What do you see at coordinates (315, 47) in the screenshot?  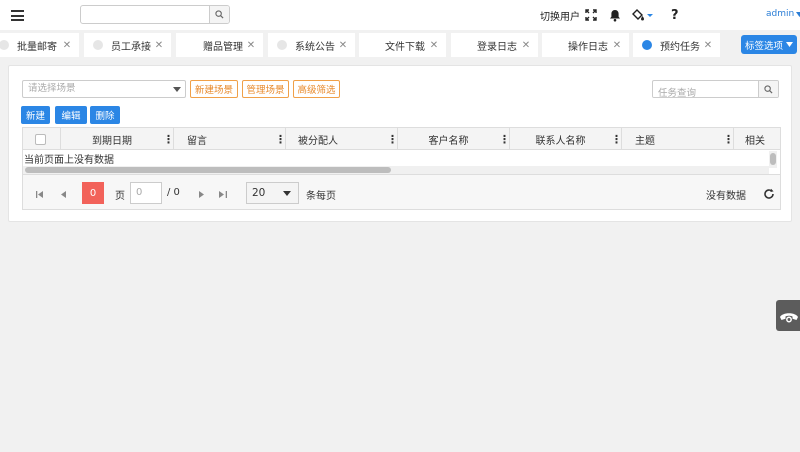 I see `tab-label: 系统公告` at bounding box center [315, 47].